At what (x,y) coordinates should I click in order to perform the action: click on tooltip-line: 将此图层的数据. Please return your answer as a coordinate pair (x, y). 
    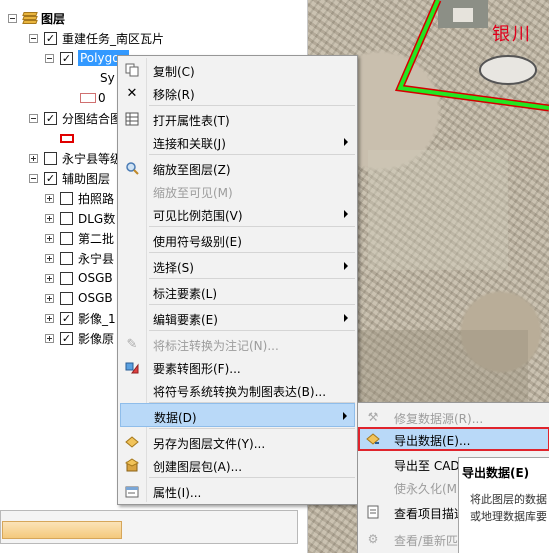
    Looking at the image, I should click on (508, 499).